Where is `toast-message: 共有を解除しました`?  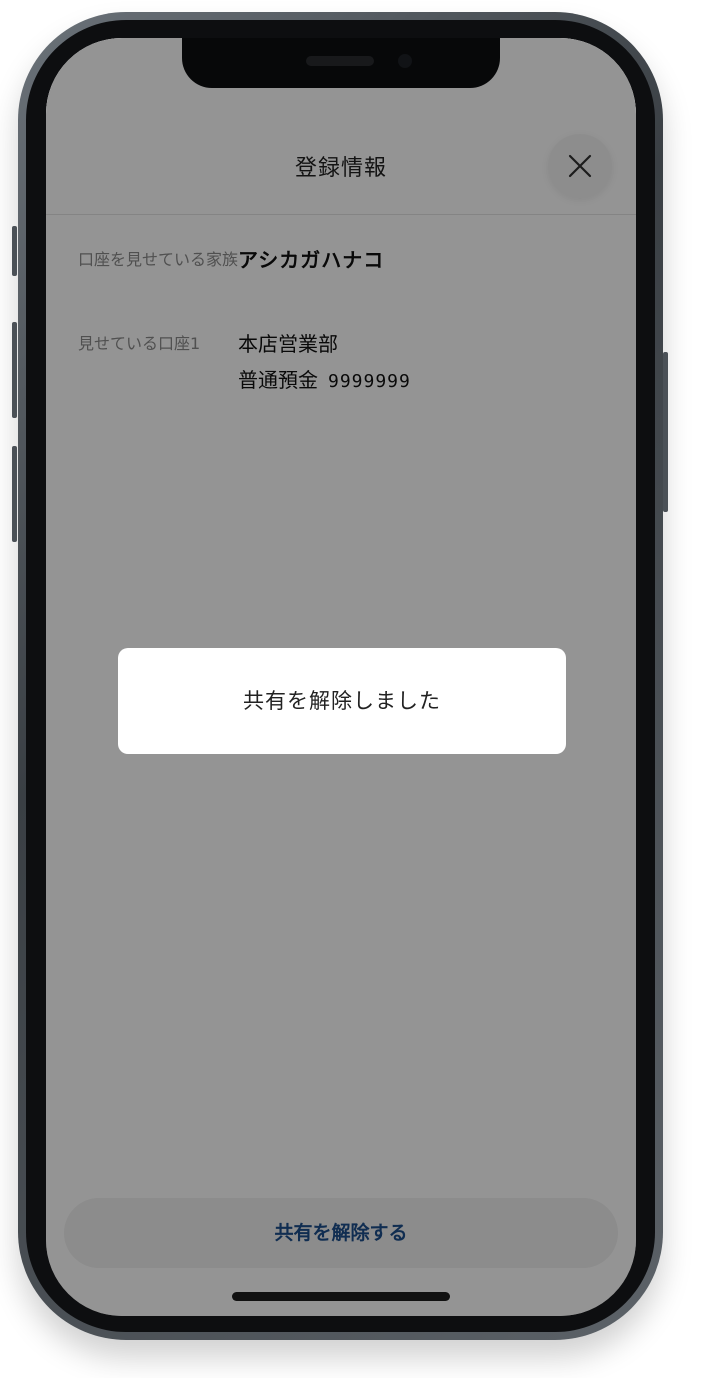
toast-message: 共有を解除しました is located at coordinates (342, 701).